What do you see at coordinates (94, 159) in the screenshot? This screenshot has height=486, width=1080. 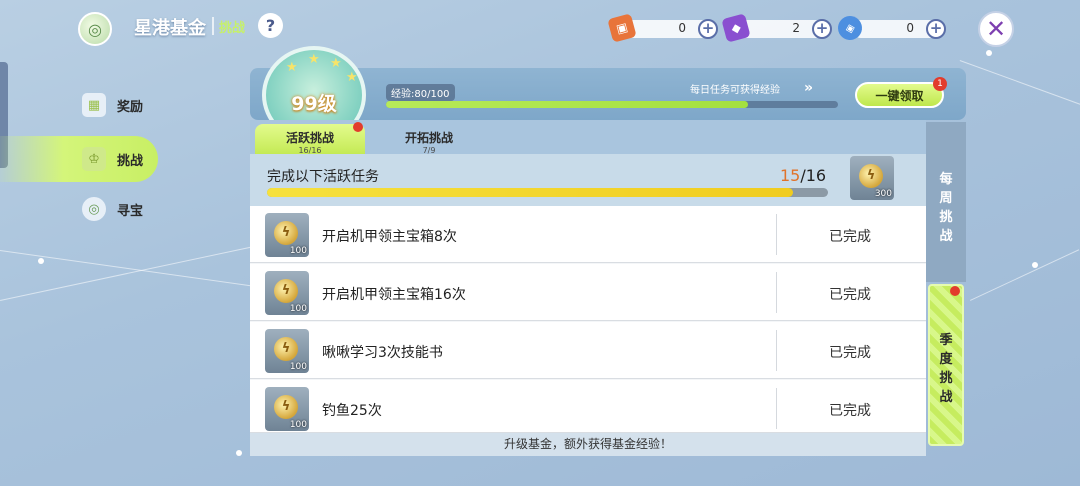 I see `trophy-icon: ♔` at bounding box center [94, 159].